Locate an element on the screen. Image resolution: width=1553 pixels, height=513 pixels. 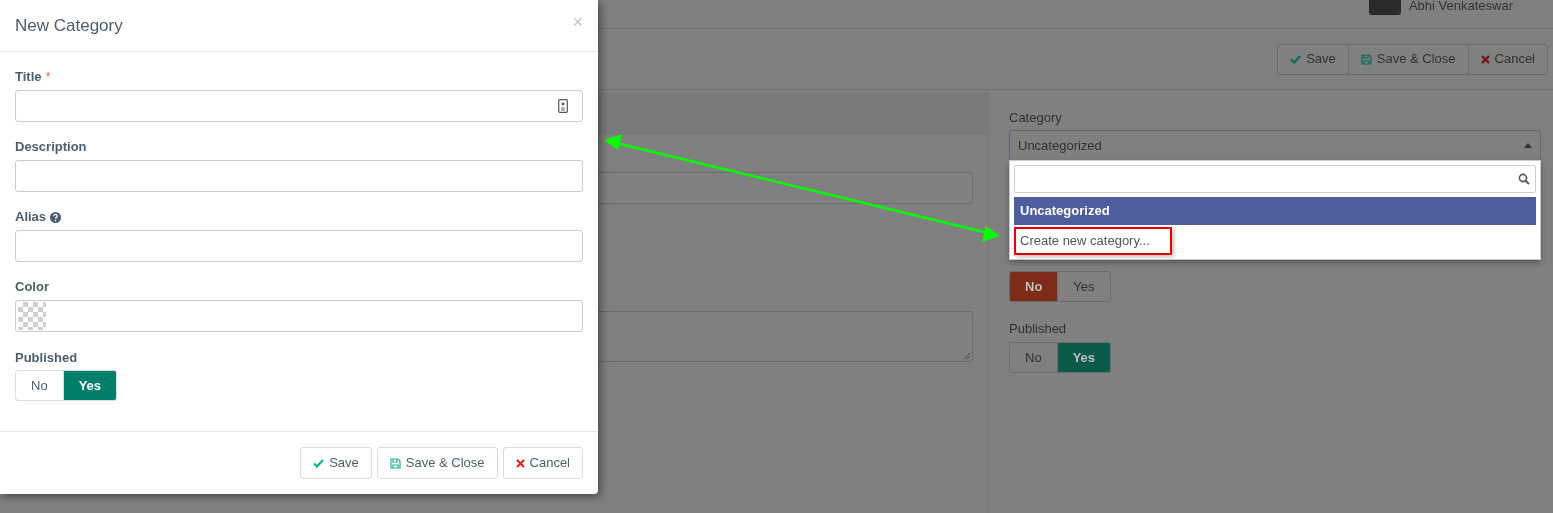
field-label: Color is located at coordinates (32, 287).